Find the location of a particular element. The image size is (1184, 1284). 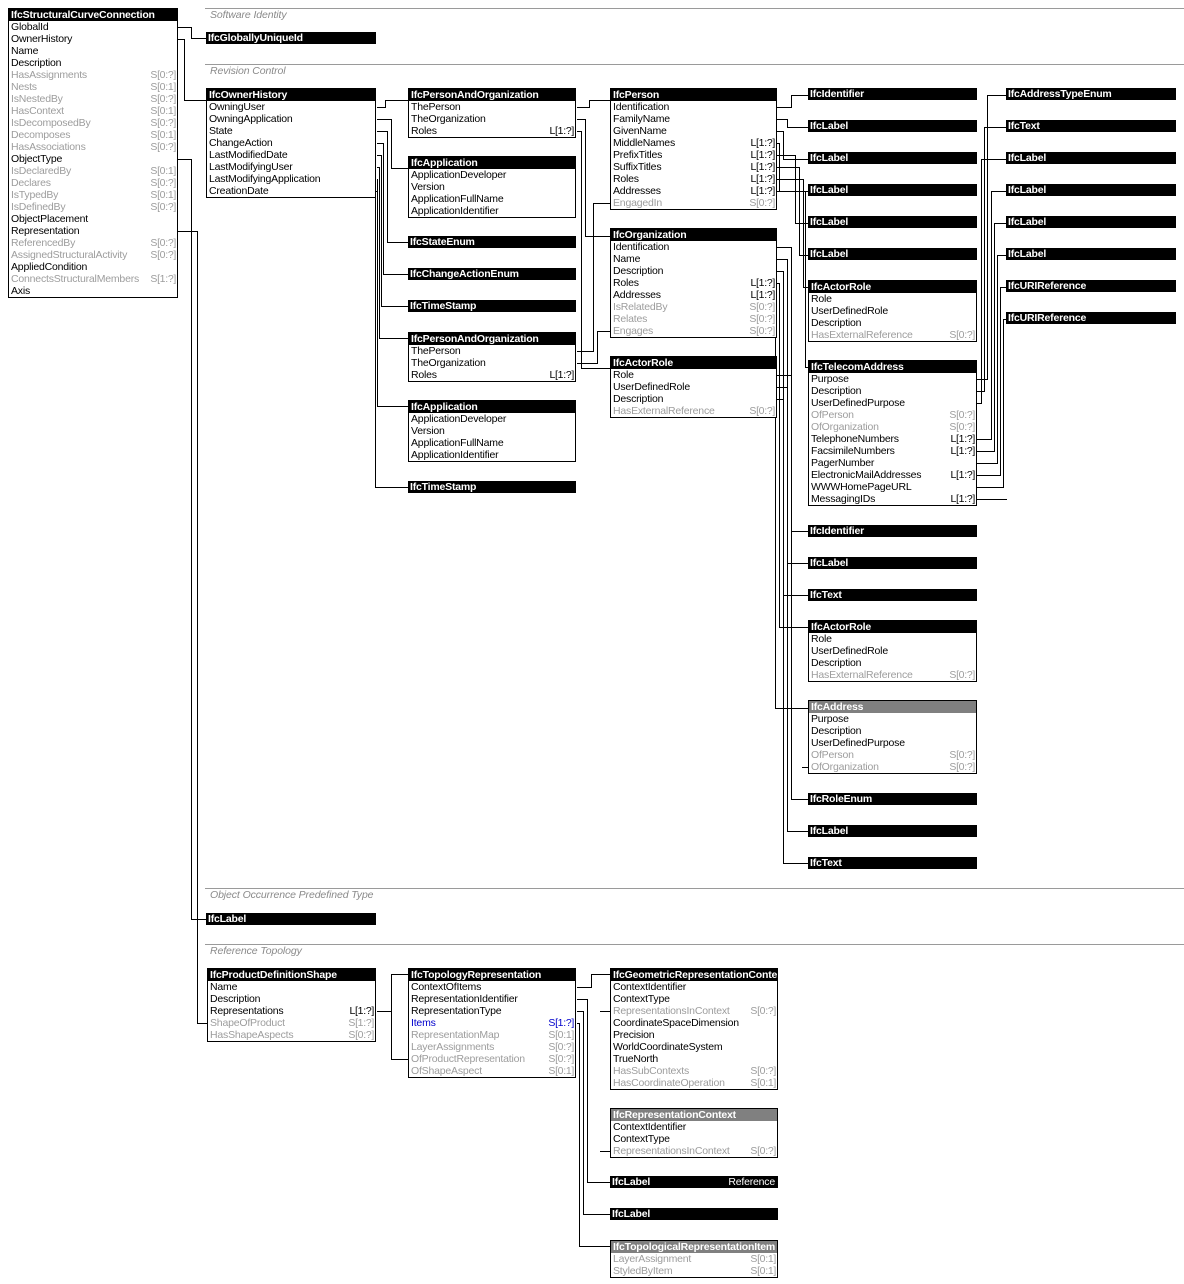

attribute-row: EngagedIn S[0:?] is located at coordinates (693, 203).